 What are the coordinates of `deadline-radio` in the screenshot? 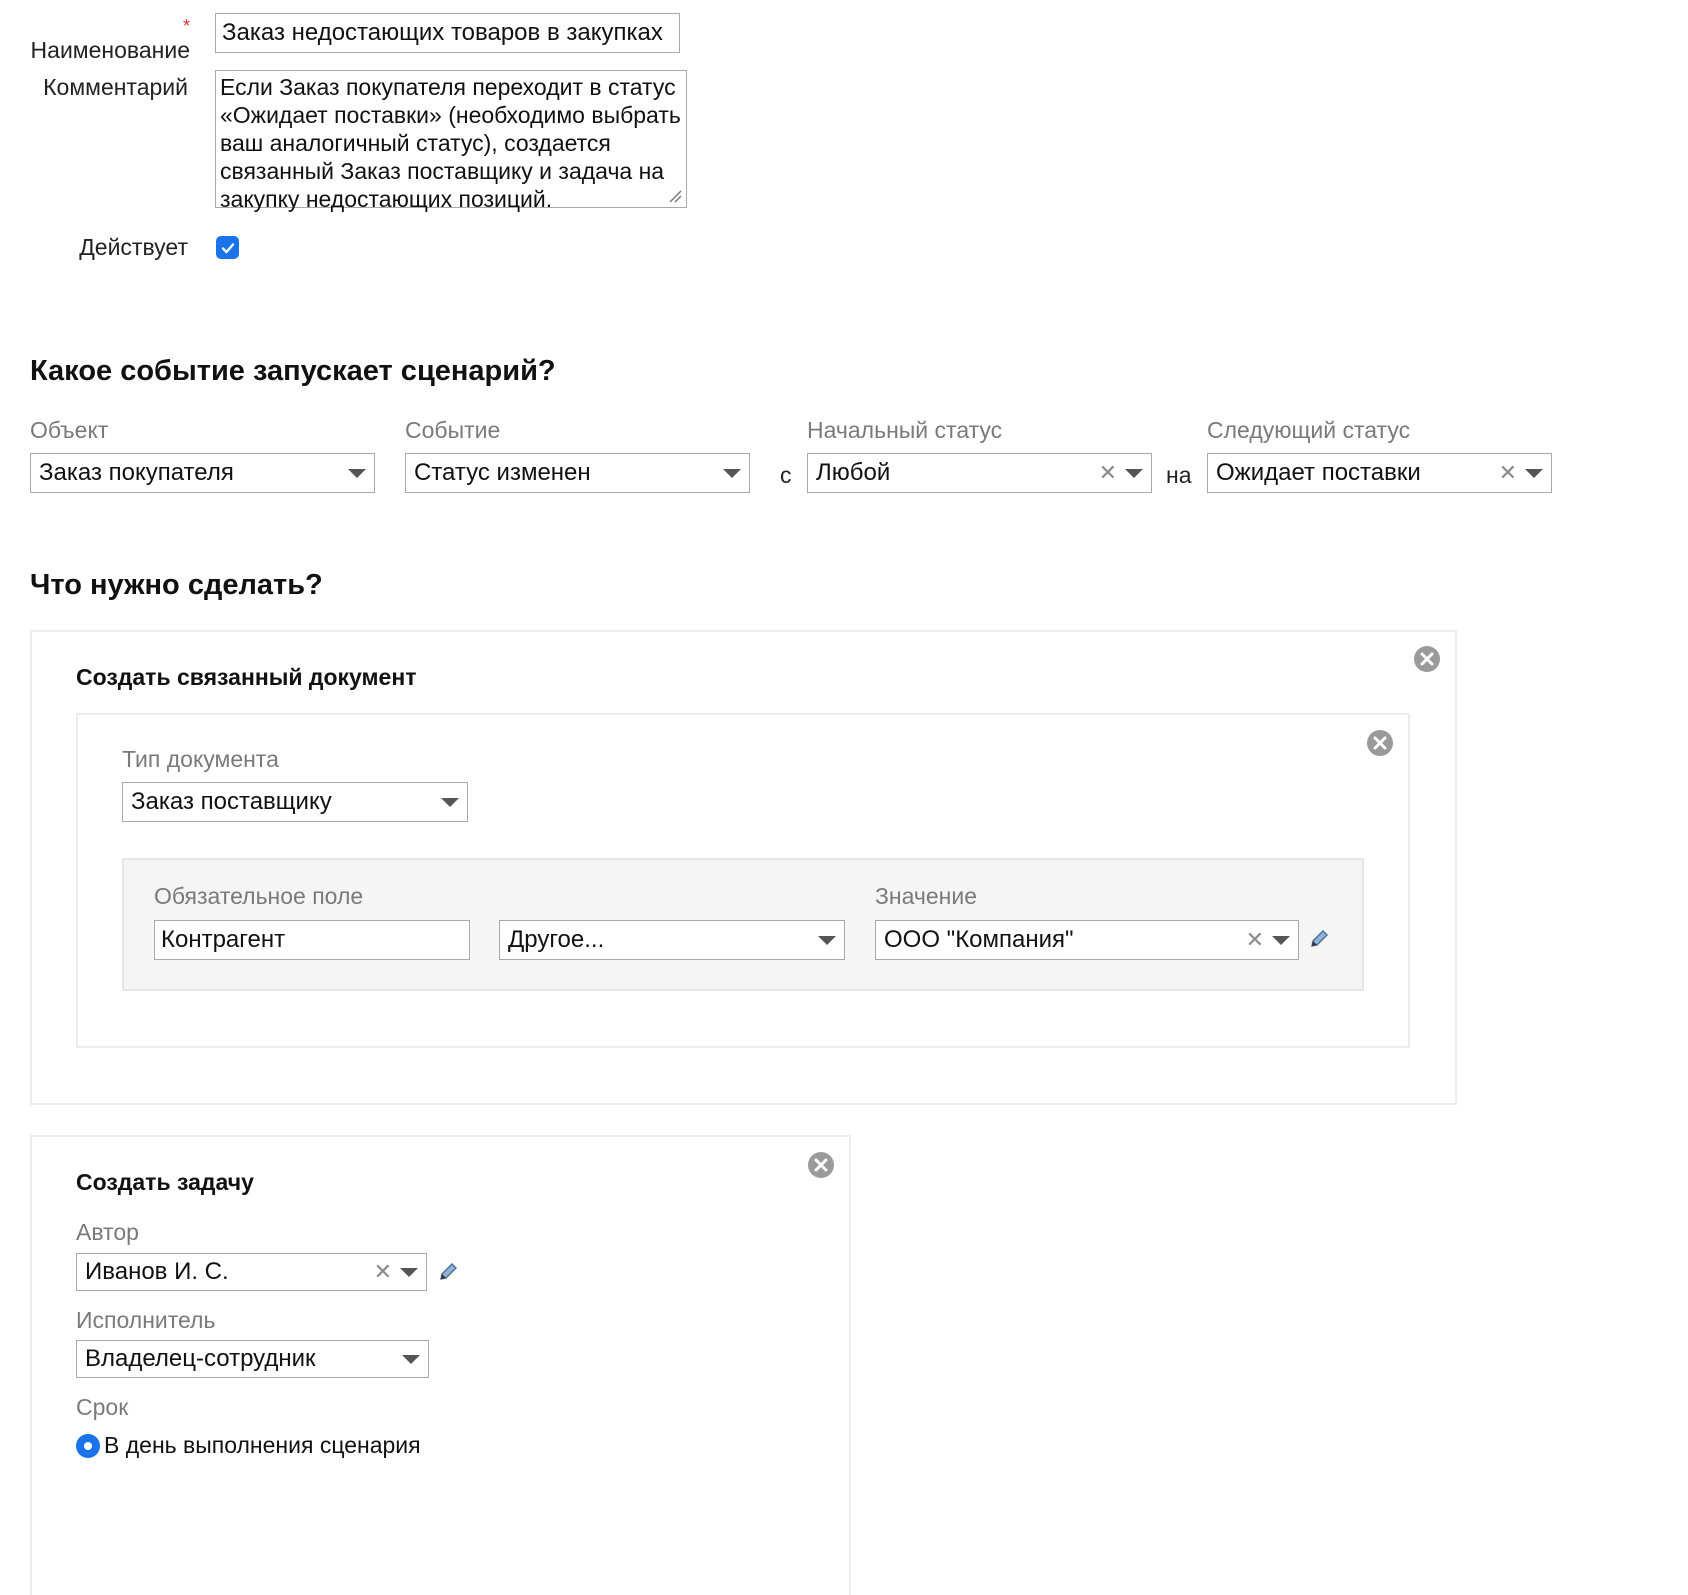 It's located at (88, 1446).